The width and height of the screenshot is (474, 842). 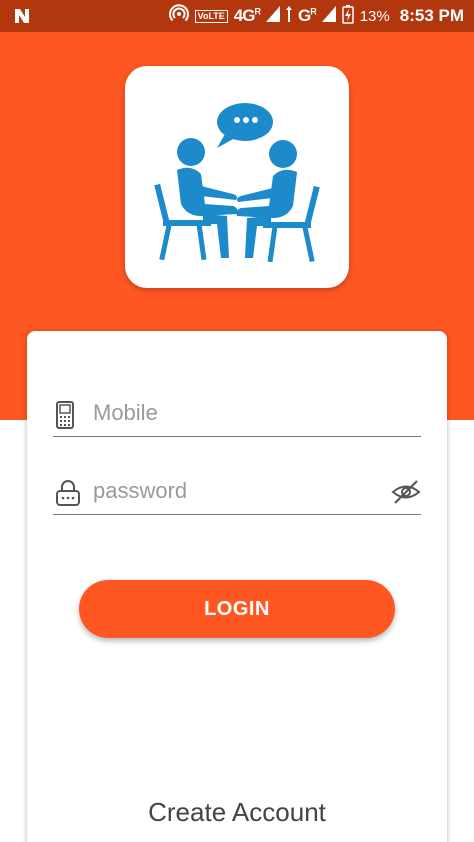 What do you see at coordinates (68, 493) in the screenshot?
I see `lock-icon` at bounding box center [68, 493].